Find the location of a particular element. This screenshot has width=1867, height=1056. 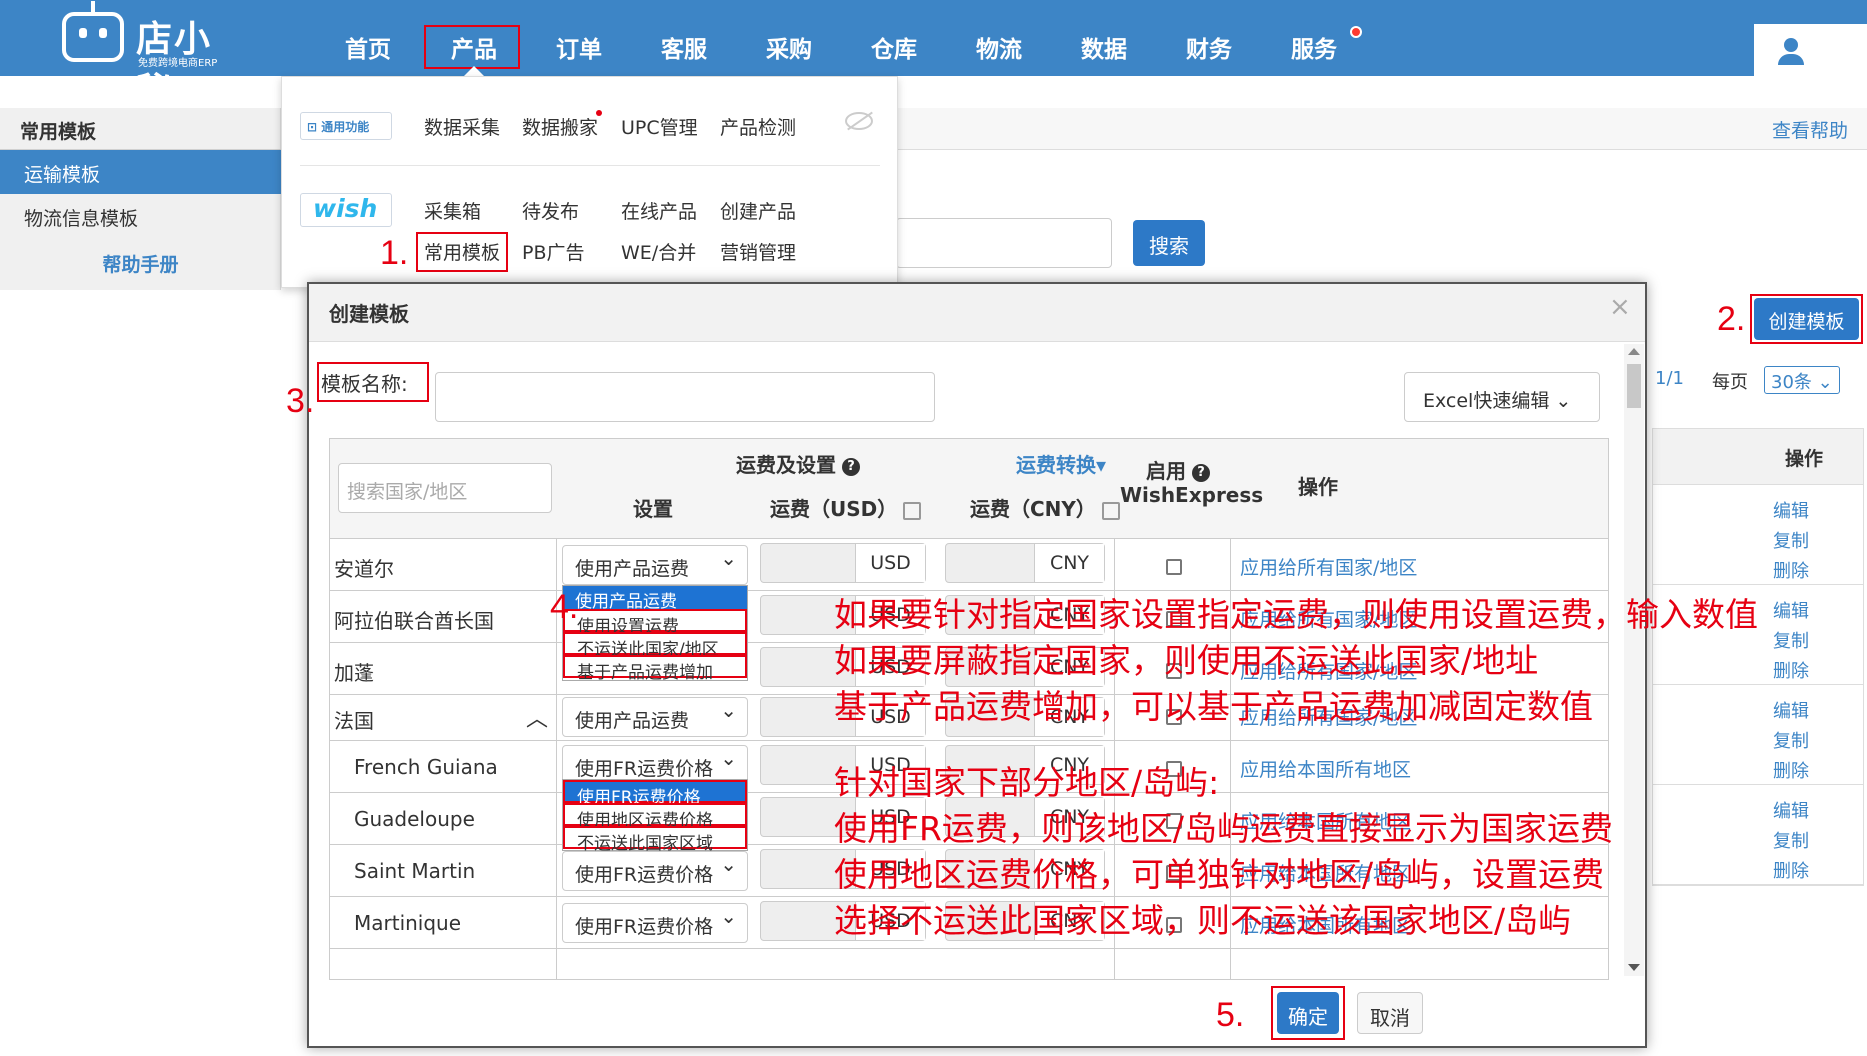

menu-marketing: 营销管理 is located at coordinates (758, 251).